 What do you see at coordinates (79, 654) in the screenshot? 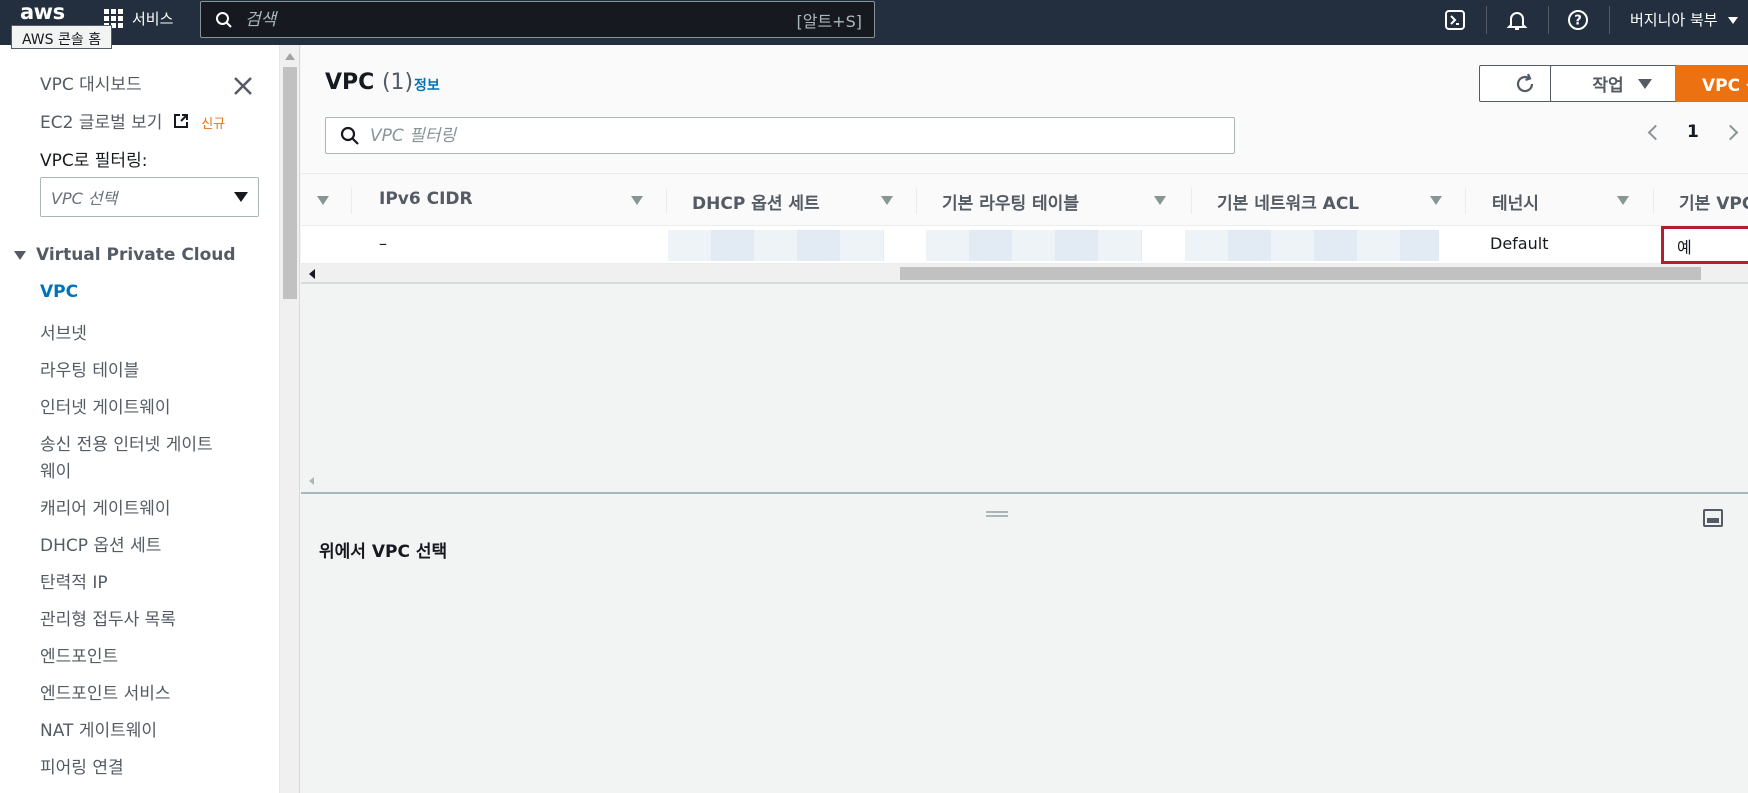
I see `sidebar-item-endpoints: 엔드포인트` at bounding box center [79, 654].